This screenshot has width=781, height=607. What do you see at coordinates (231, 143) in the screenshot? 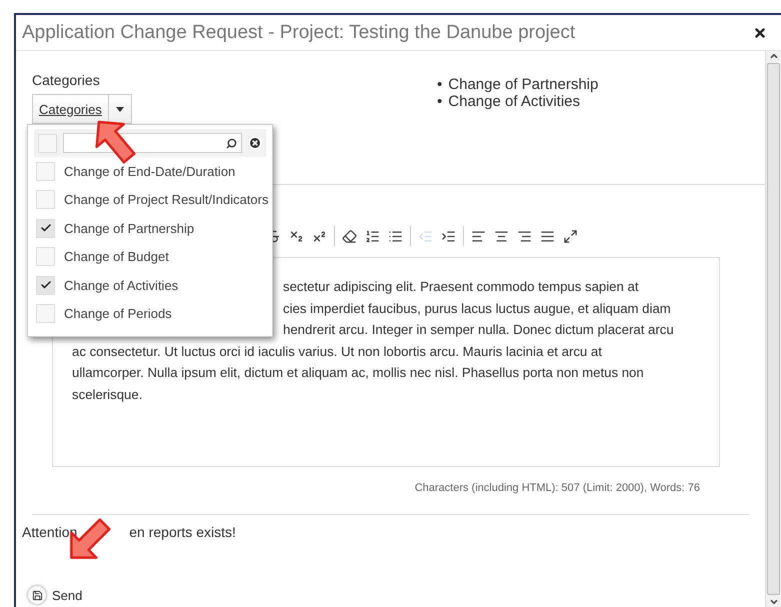
I see `search-icon` at bounding box center [231, 143].